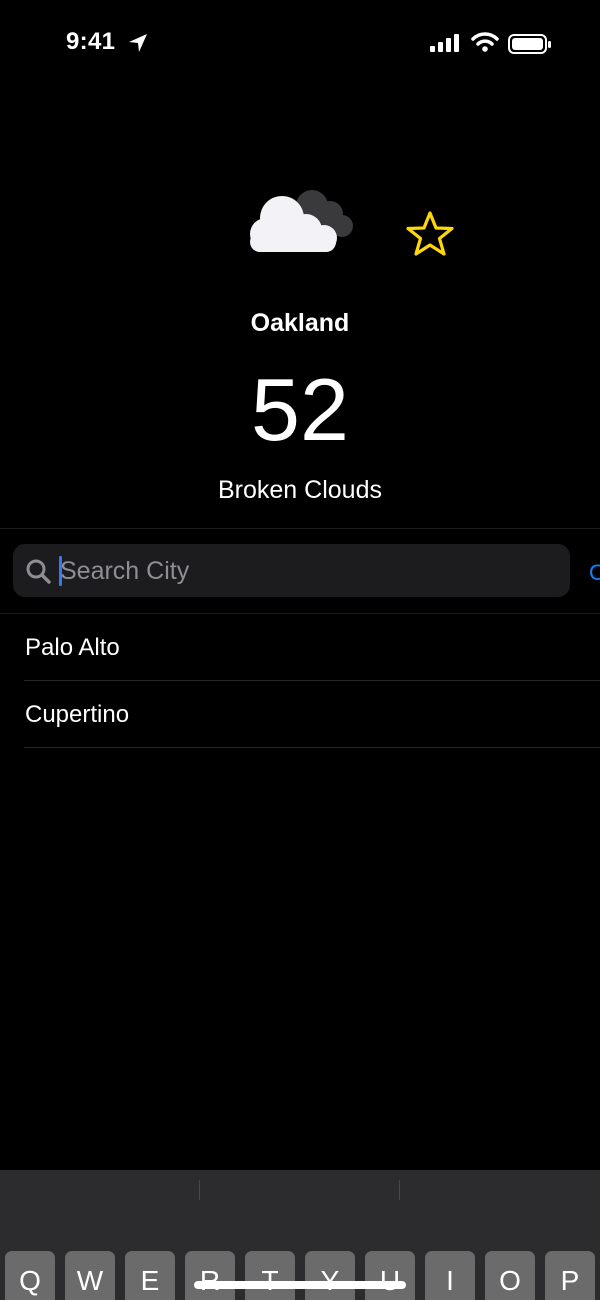  I want to click on battery-icon, so click(529, 44).